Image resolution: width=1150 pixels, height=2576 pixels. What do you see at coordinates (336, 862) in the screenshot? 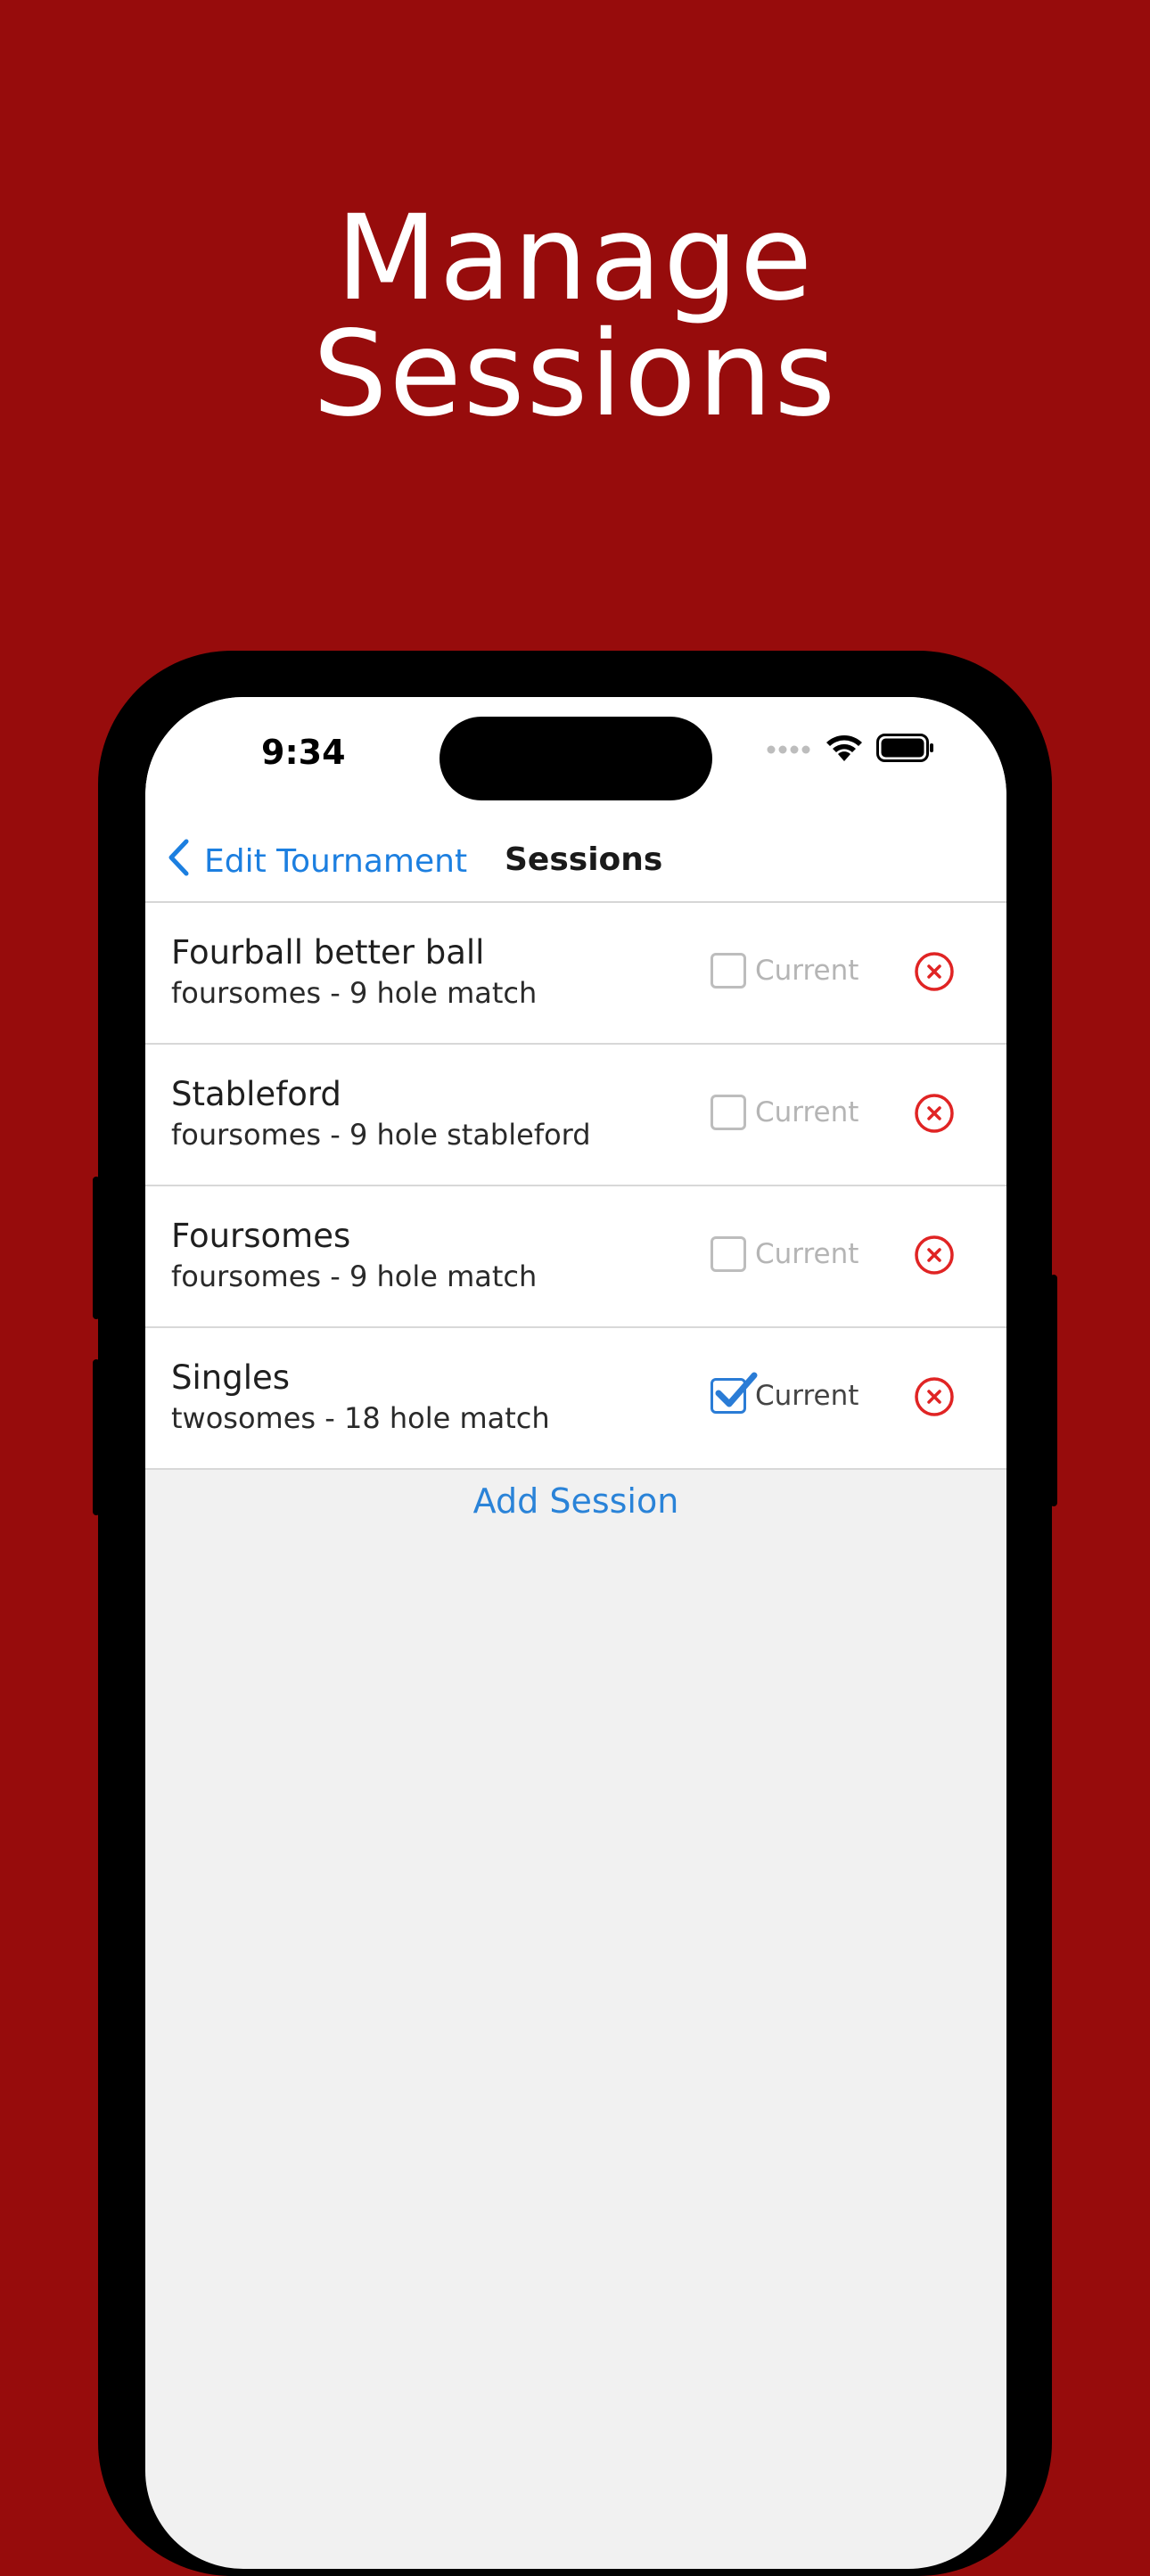
I see `back-button-label: Edit Tournament` at bounding box center [336, 862].